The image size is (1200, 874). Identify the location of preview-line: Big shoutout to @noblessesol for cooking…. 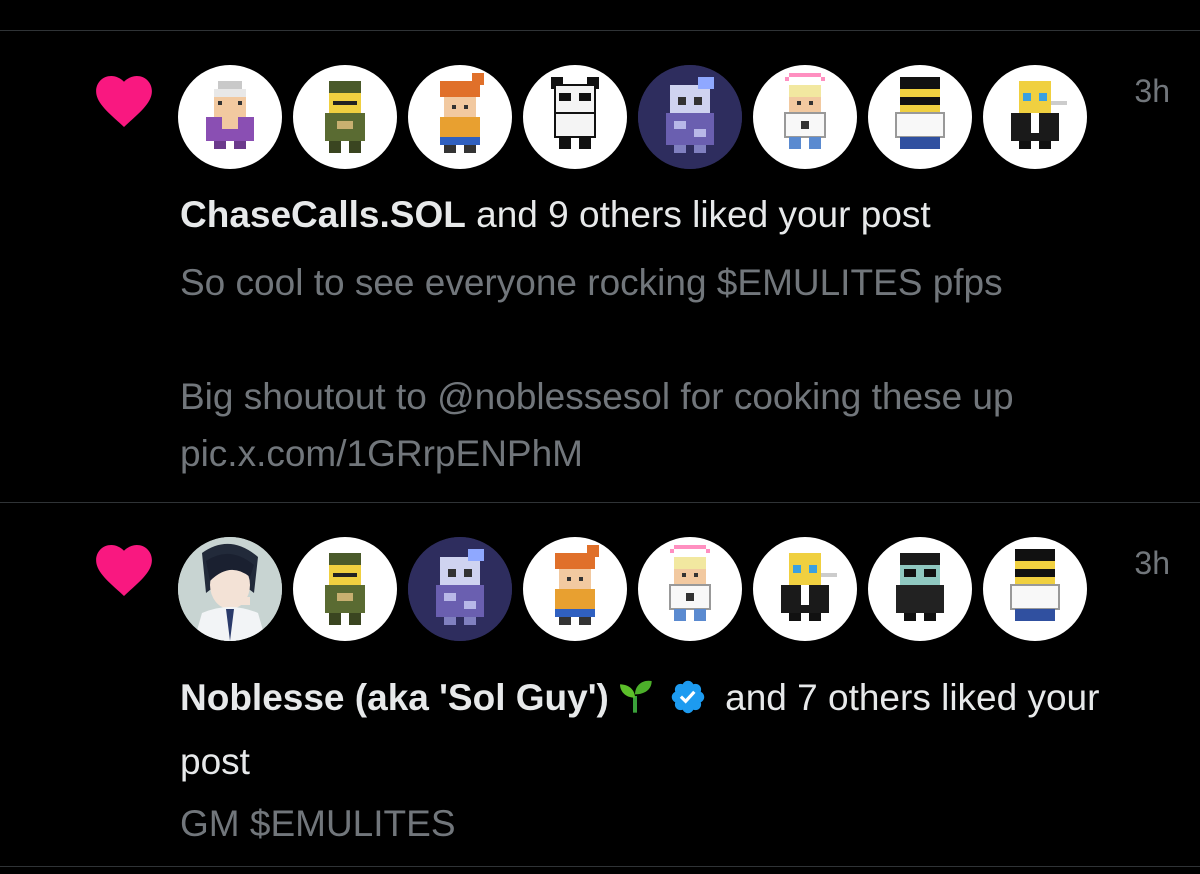
(602, 425).